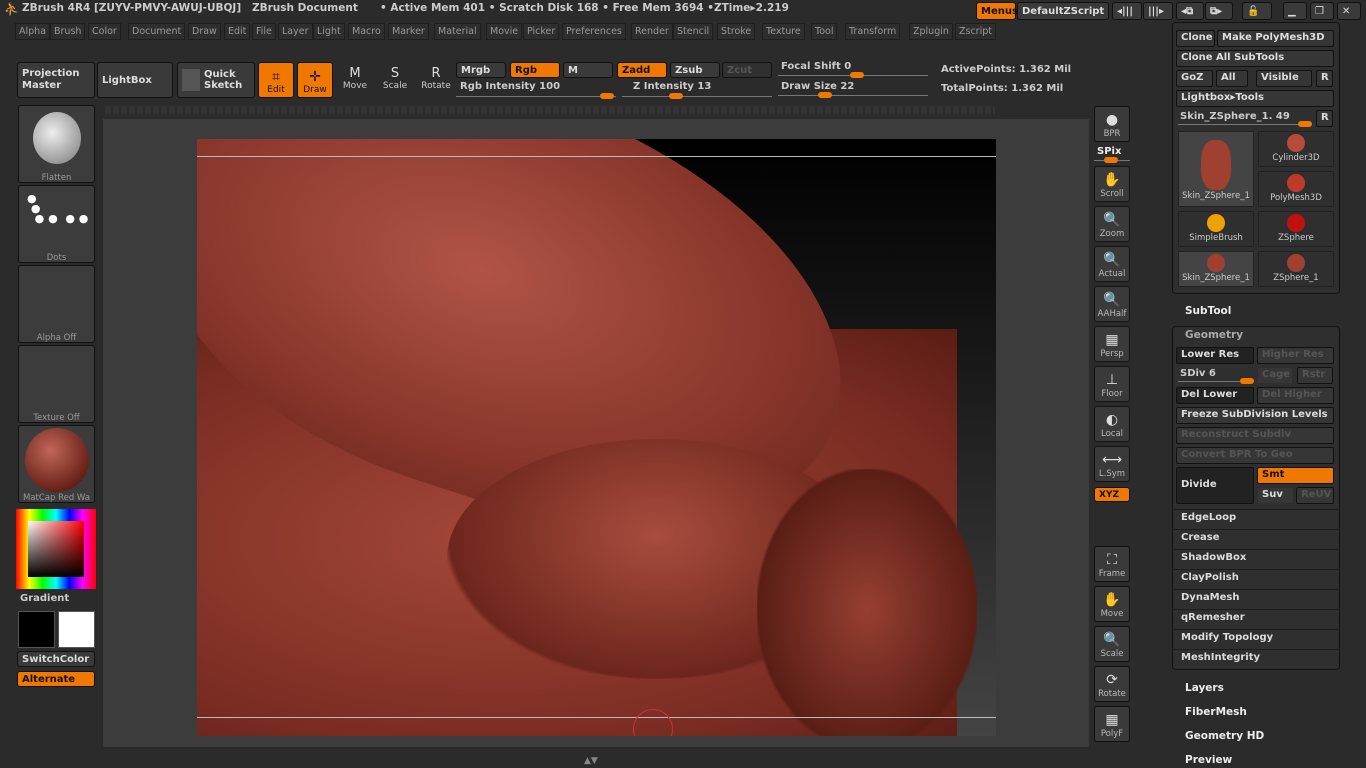 The image size is (1366, 768). What do you see at coordinates (535, 70) in the screenshot?
I see `rgb-button: Rgb` at bounding box center [535, 70].